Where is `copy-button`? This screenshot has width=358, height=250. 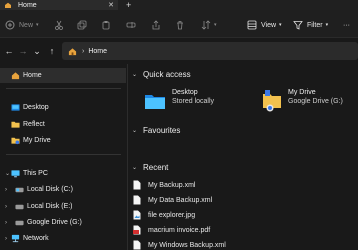
copy-button is located at coordinates (82, 25).